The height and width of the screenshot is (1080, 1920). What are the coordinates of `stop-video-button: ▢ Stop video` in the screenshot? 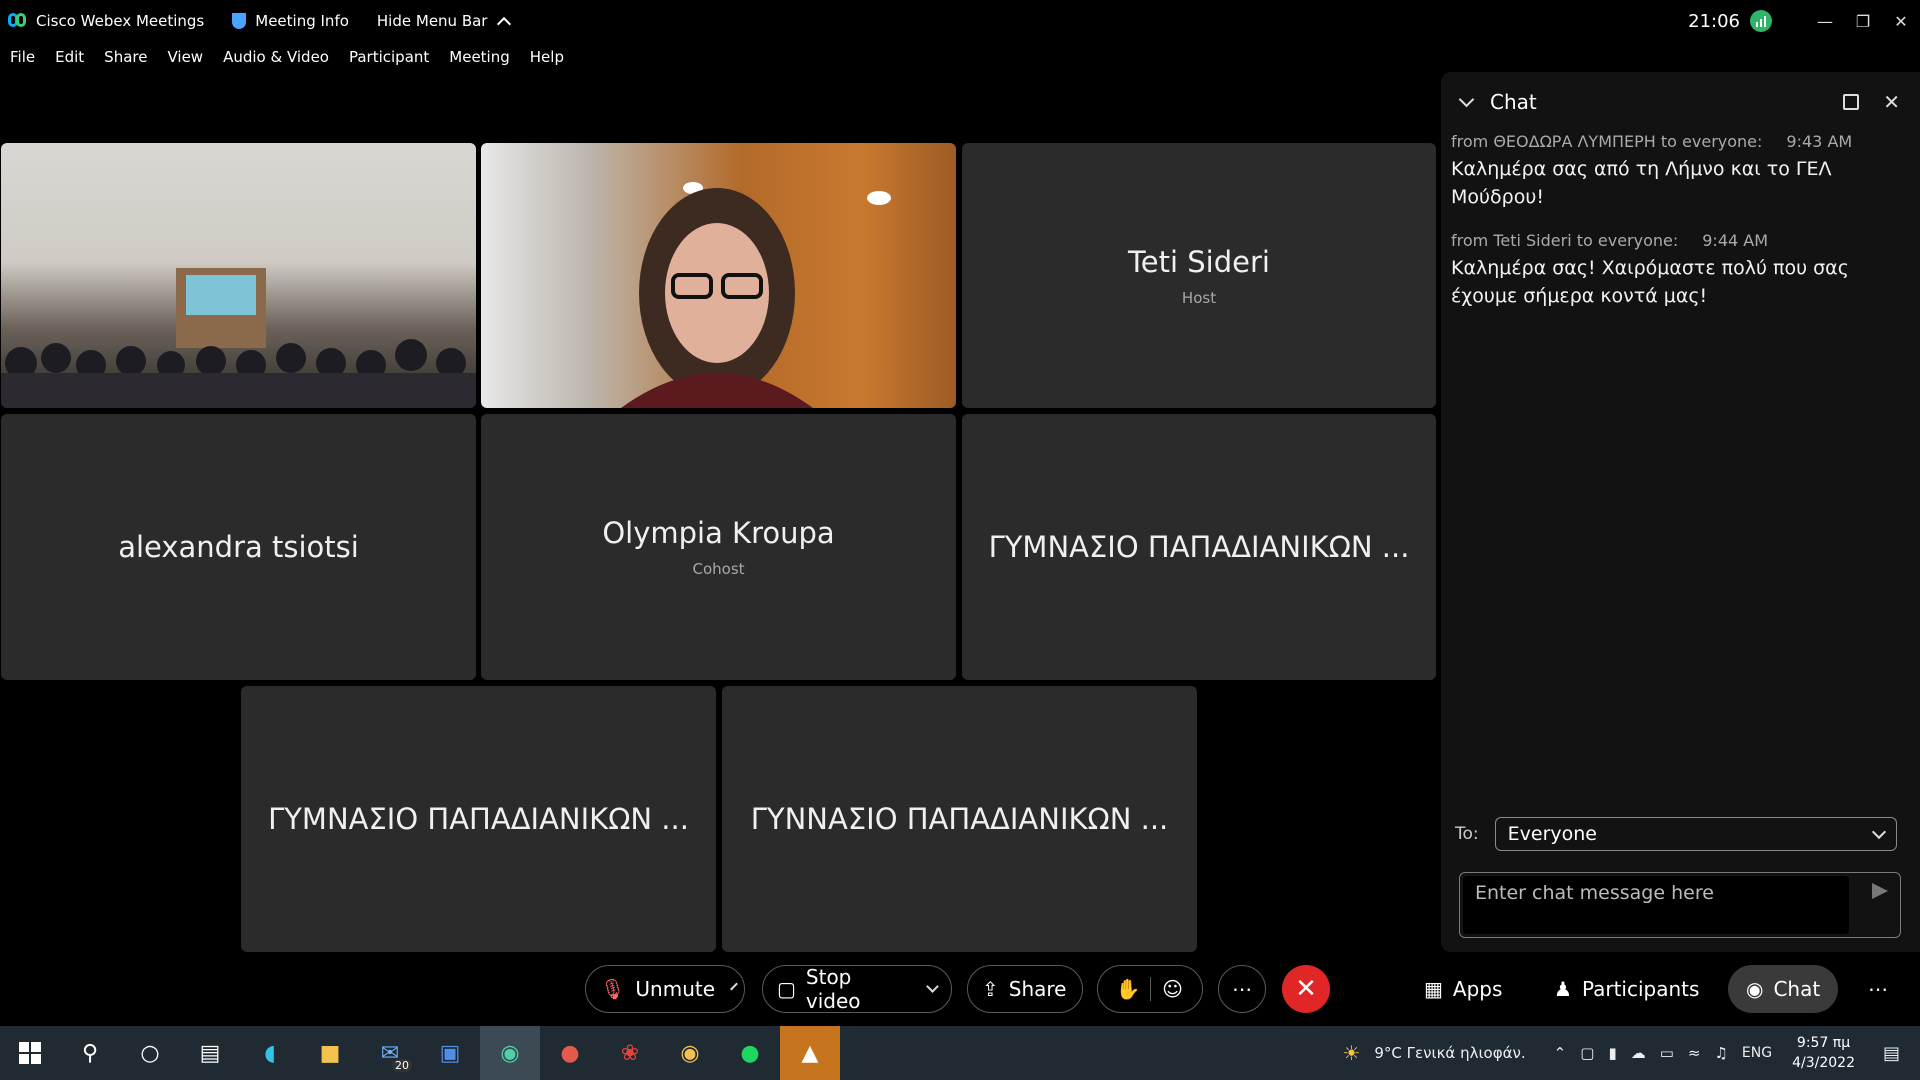 It's located at (857, 989).